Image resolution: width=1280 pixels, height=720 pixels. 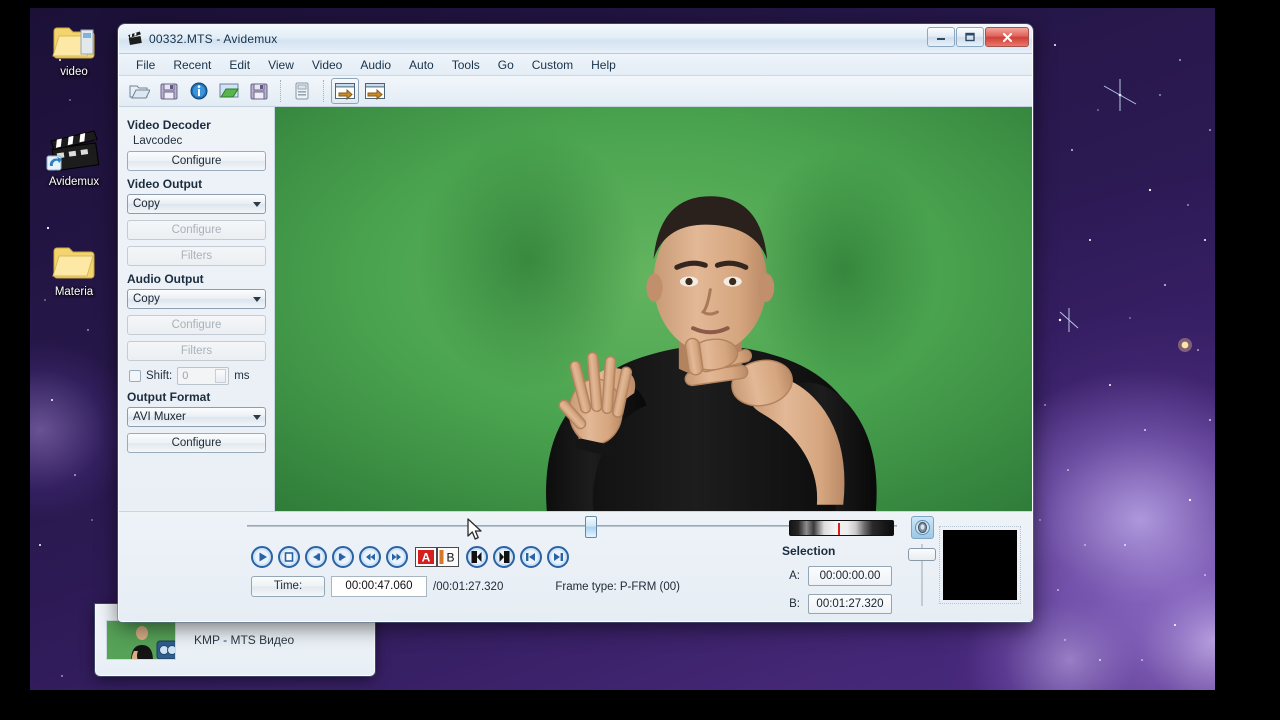 I want to click on menu-go: Go, so click(x=506, y=65).